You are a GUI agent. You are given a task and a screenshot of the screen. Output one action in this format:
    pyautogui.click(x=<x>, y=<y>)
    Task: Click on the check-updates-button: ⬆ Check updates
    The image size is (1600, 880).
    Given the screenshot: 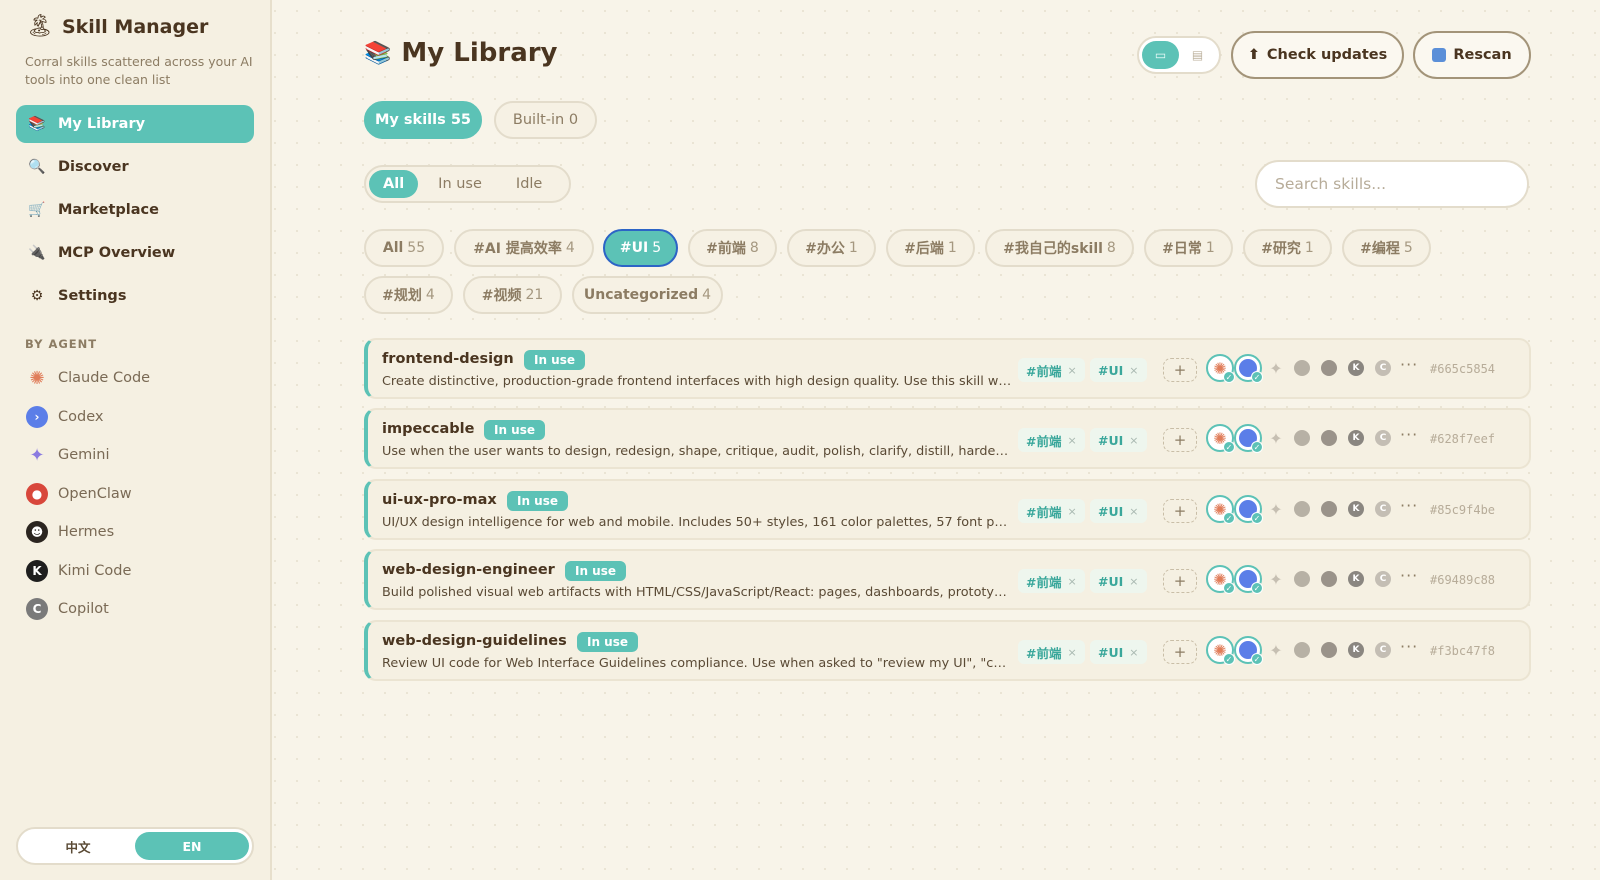 What is the action you would take?
    pyautogui.click(x=1317, y=55)
    